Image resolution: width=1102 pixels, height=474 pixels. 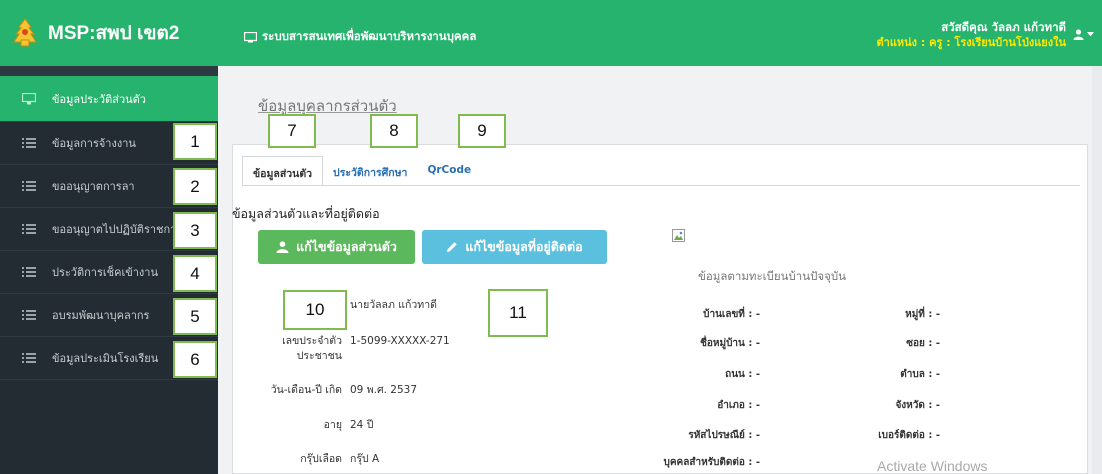 I want to click on caret-down-icon, so click(x=1090, y=34).